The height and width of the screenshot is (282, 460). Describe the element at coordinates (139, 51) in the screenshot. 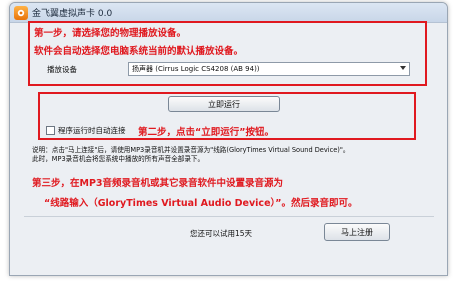

I see `step1-line2: 软件会自动选择您电脑系统当前的默认播放设备。` at that location.